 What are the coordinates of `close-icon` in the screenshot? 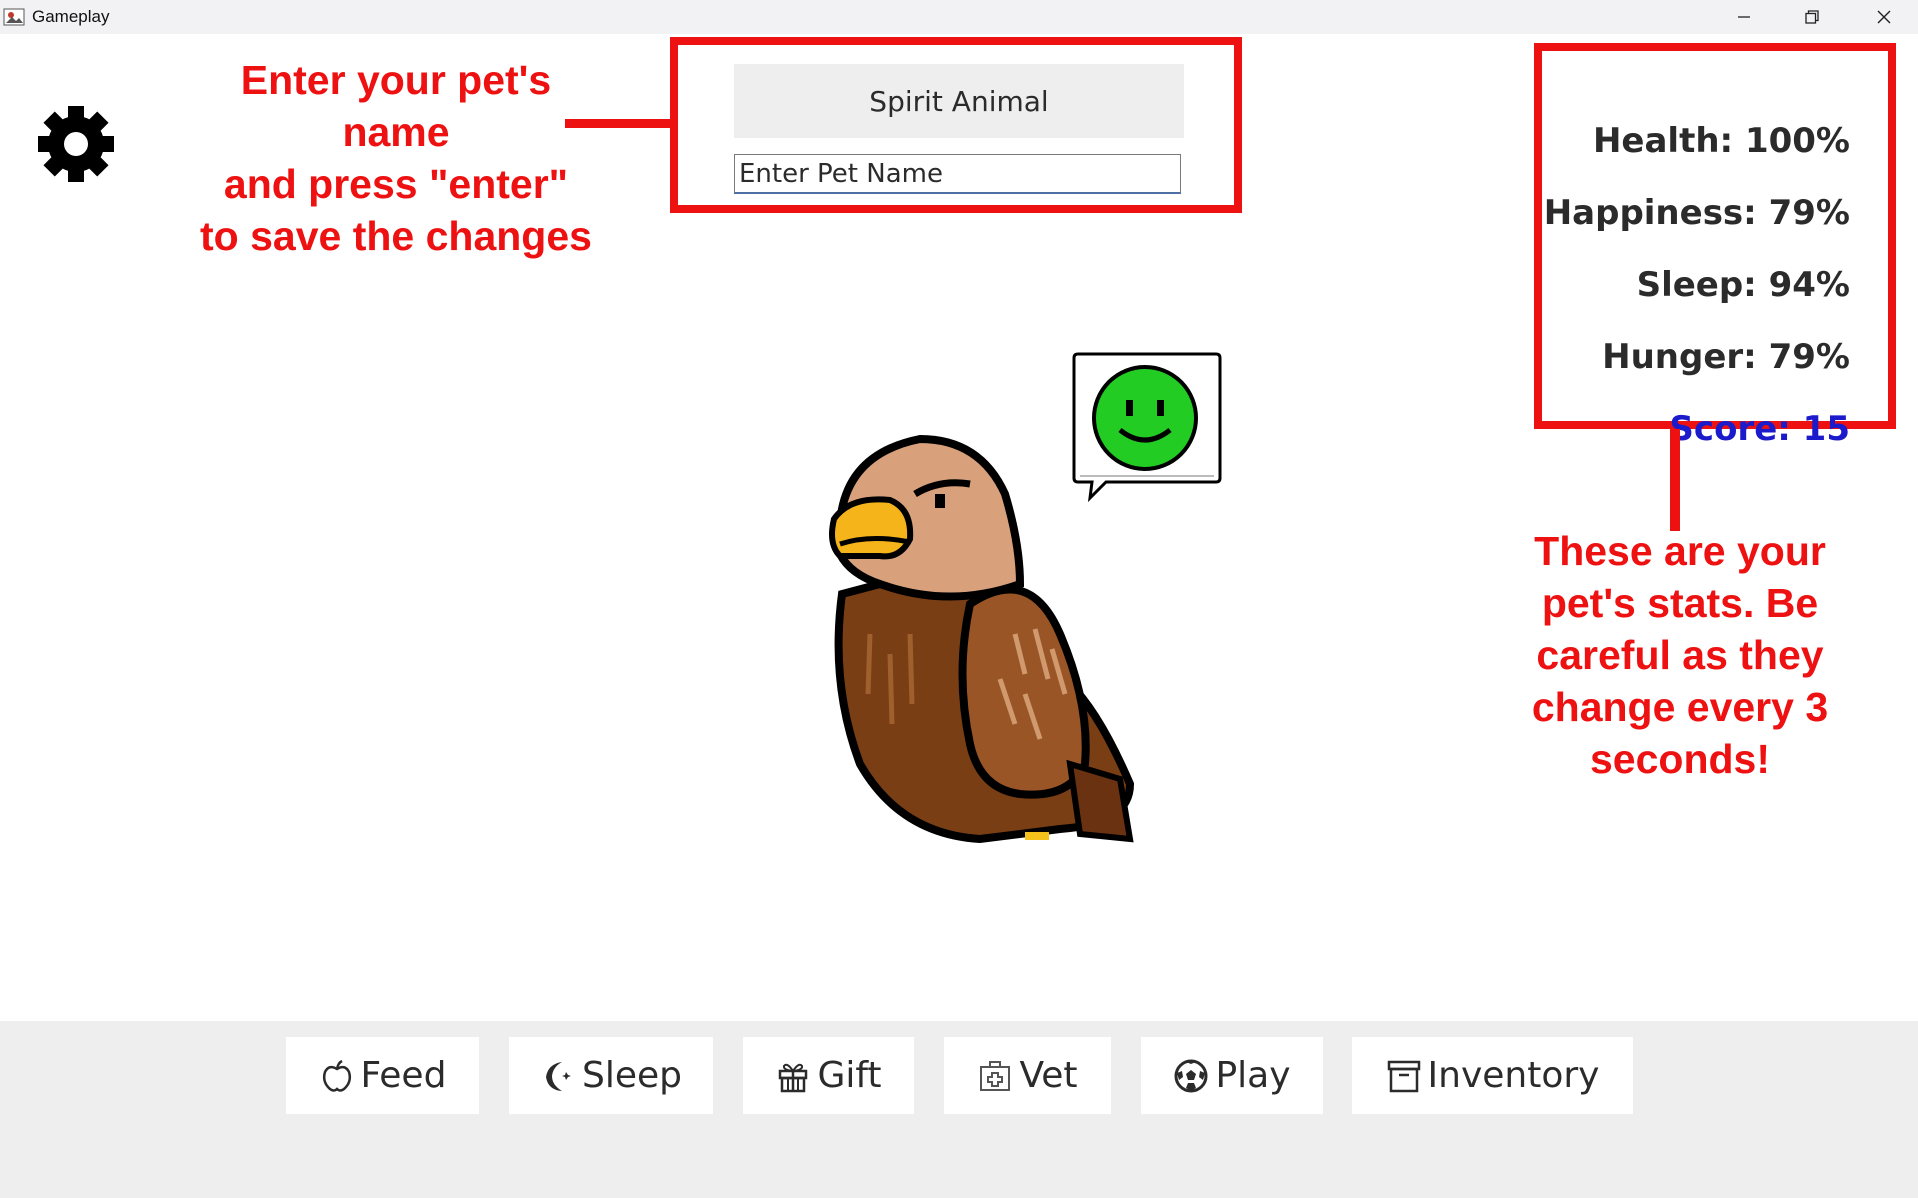 It's located at (1884, 17).